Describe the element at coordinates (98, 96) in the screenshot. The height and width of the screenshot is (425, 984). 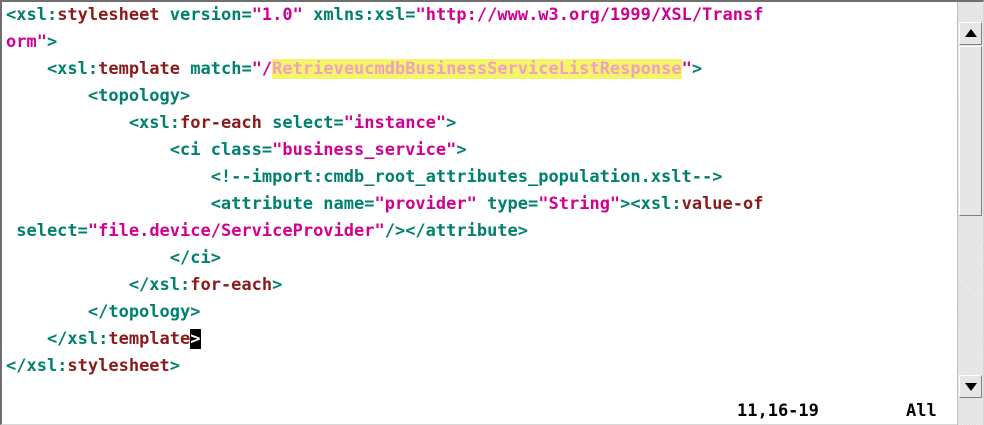
I see `code-token: <topology>` at that location.